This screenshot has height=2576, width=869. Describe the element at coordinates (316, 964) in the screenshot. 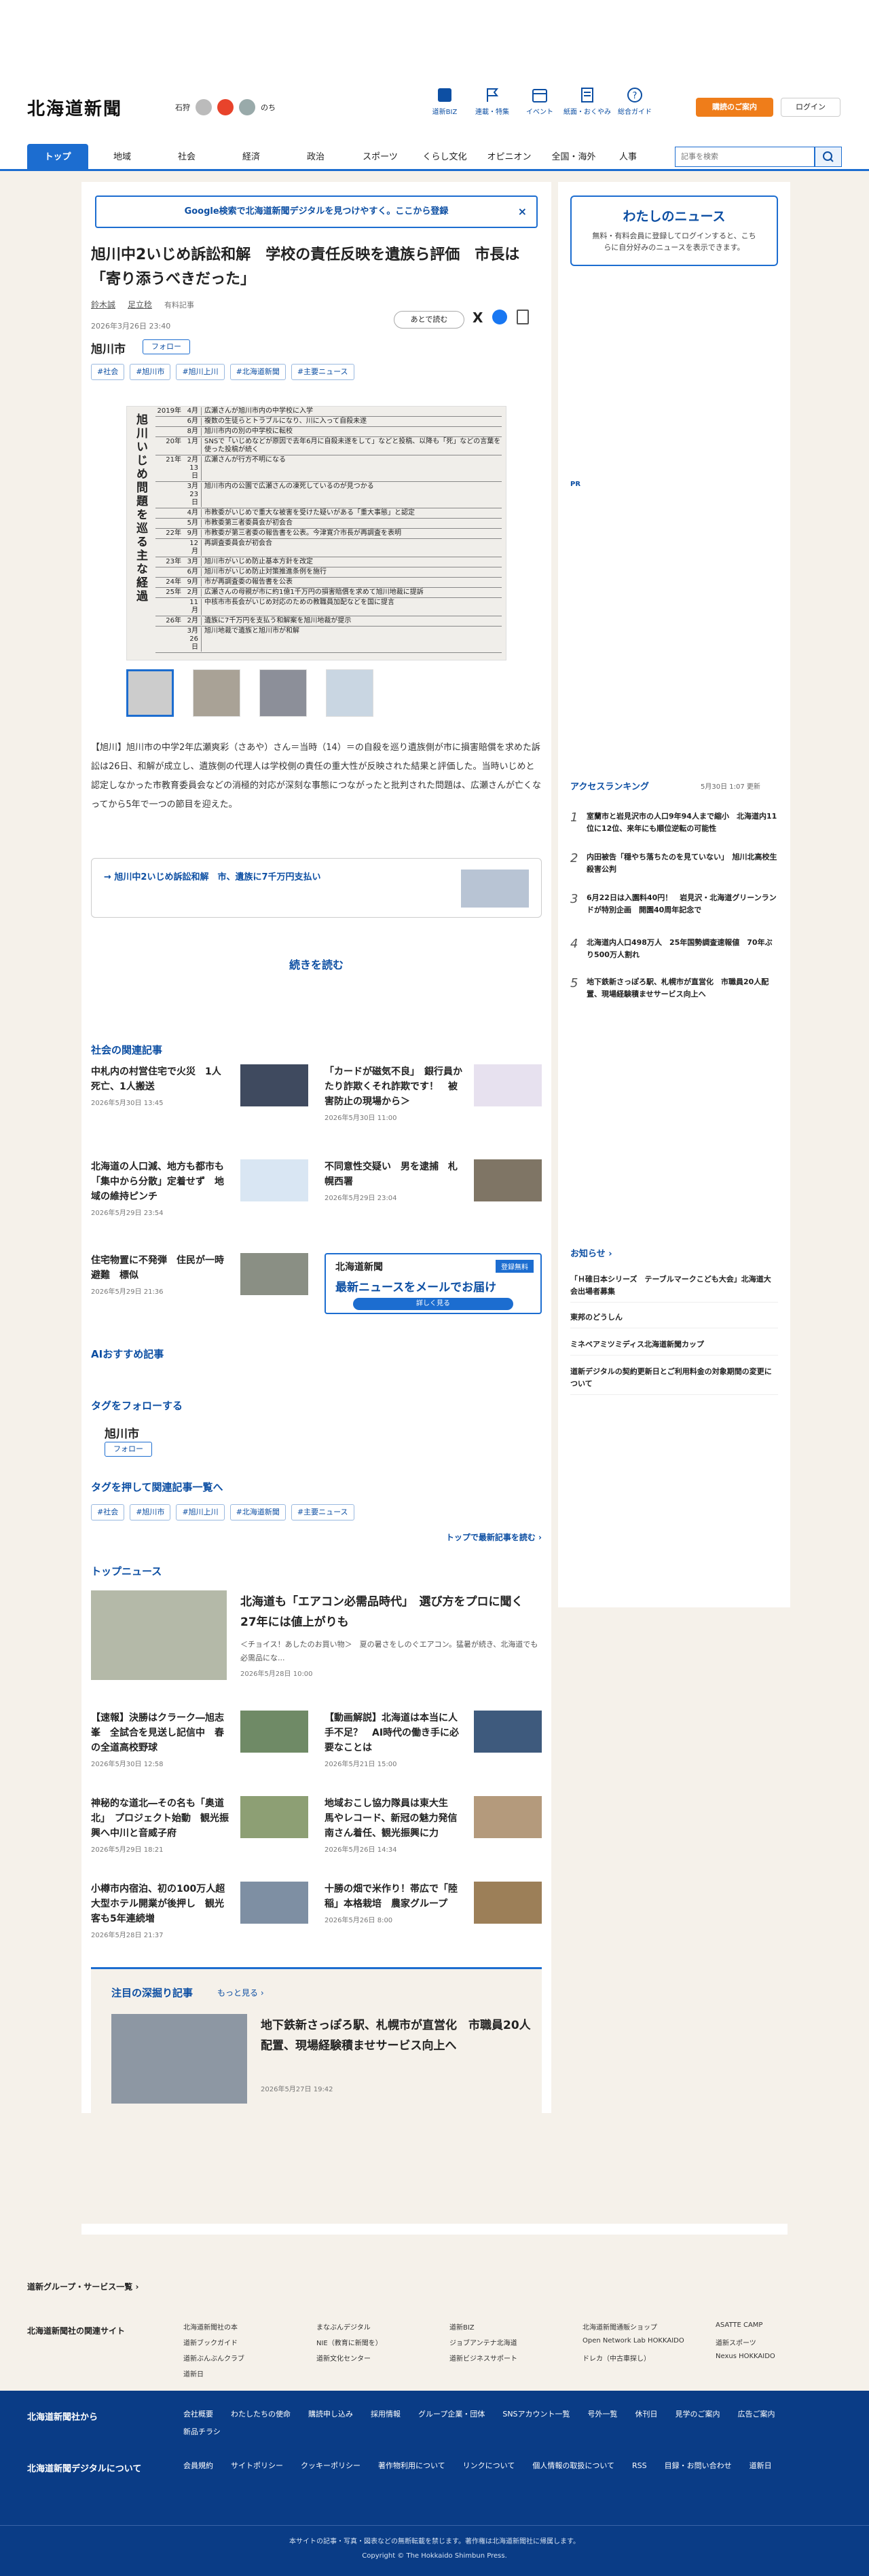

I see `read-more-button: 続きを読む` at that location.